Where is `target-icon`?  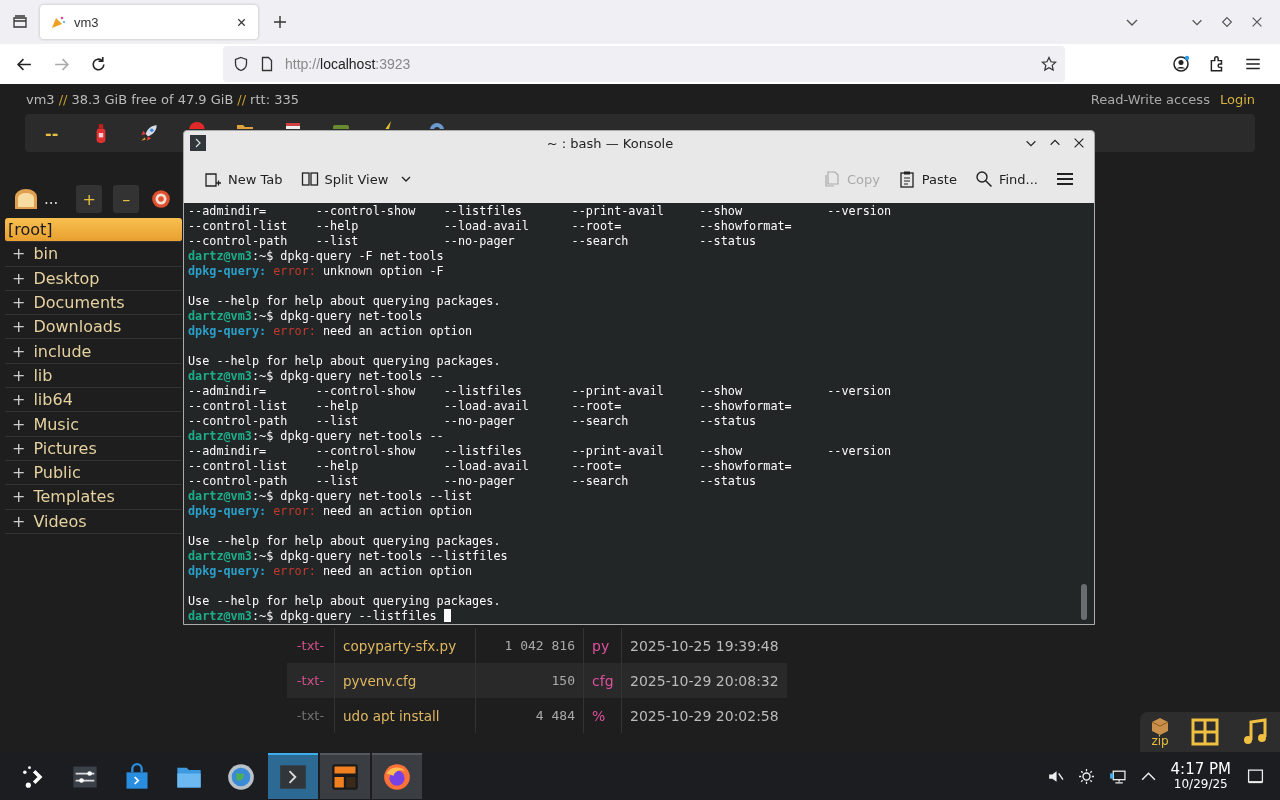
target-icon is located at coordinates (161, 199).